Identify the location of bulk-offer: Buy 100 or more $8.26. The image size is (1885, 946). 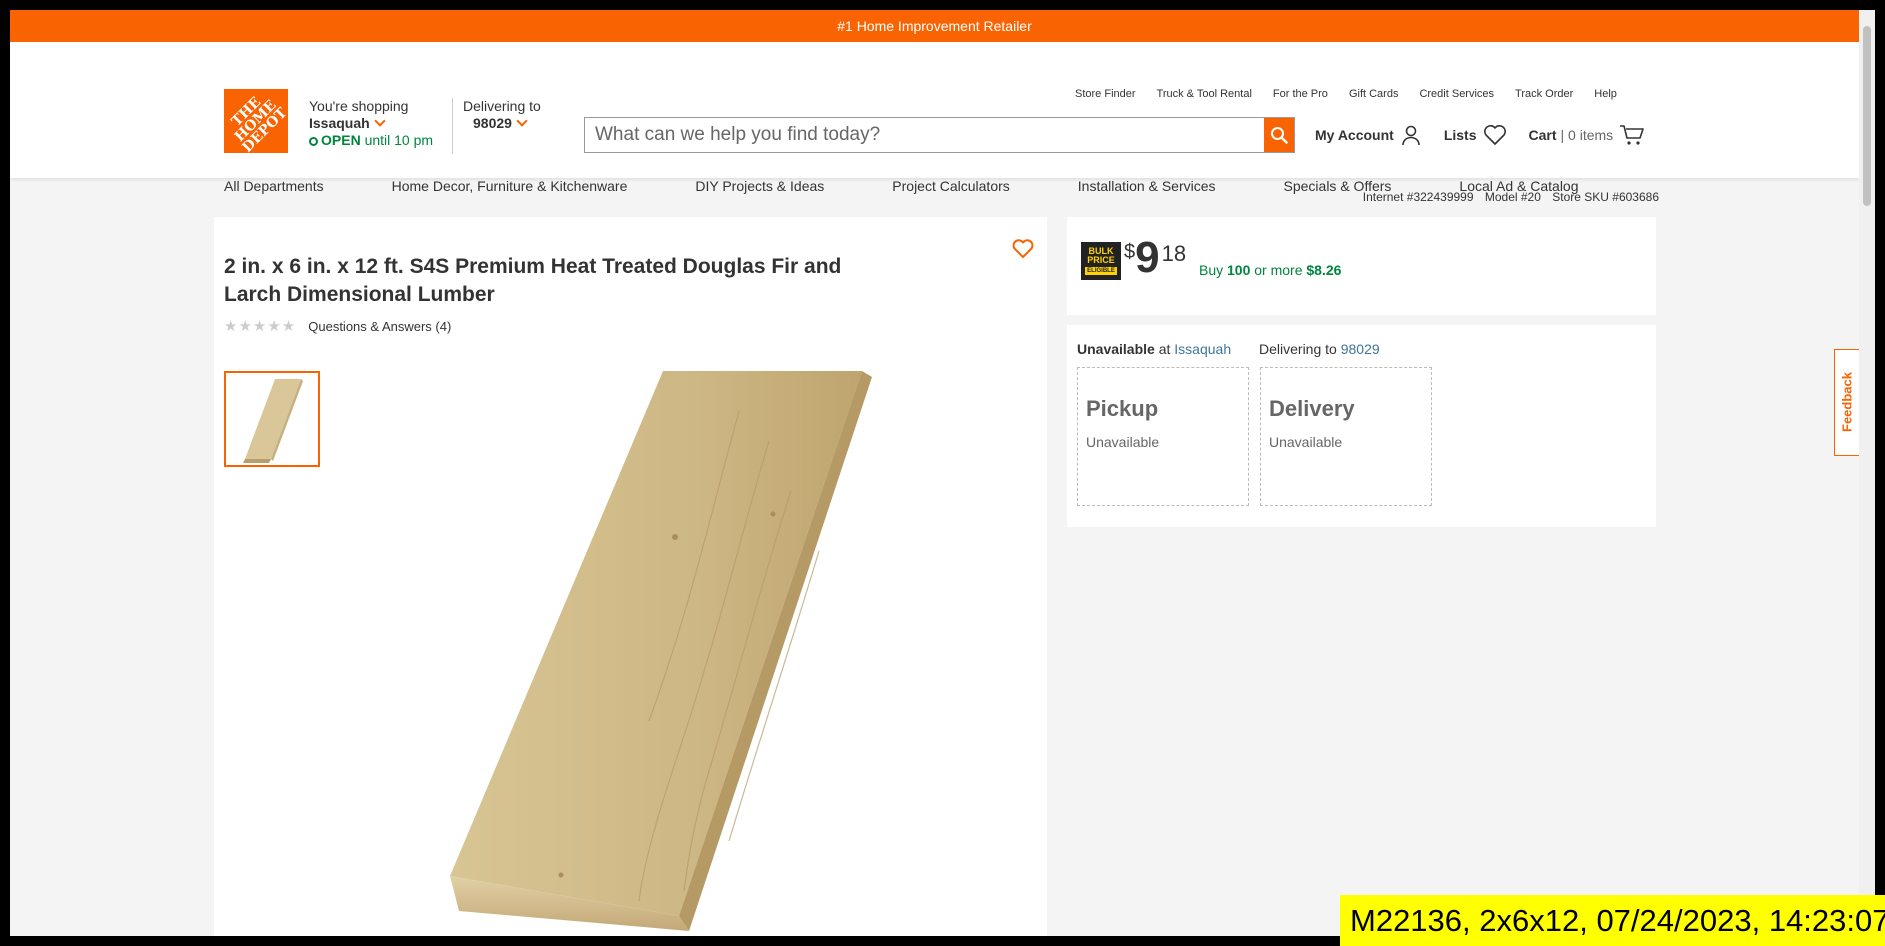
(1270, 270).